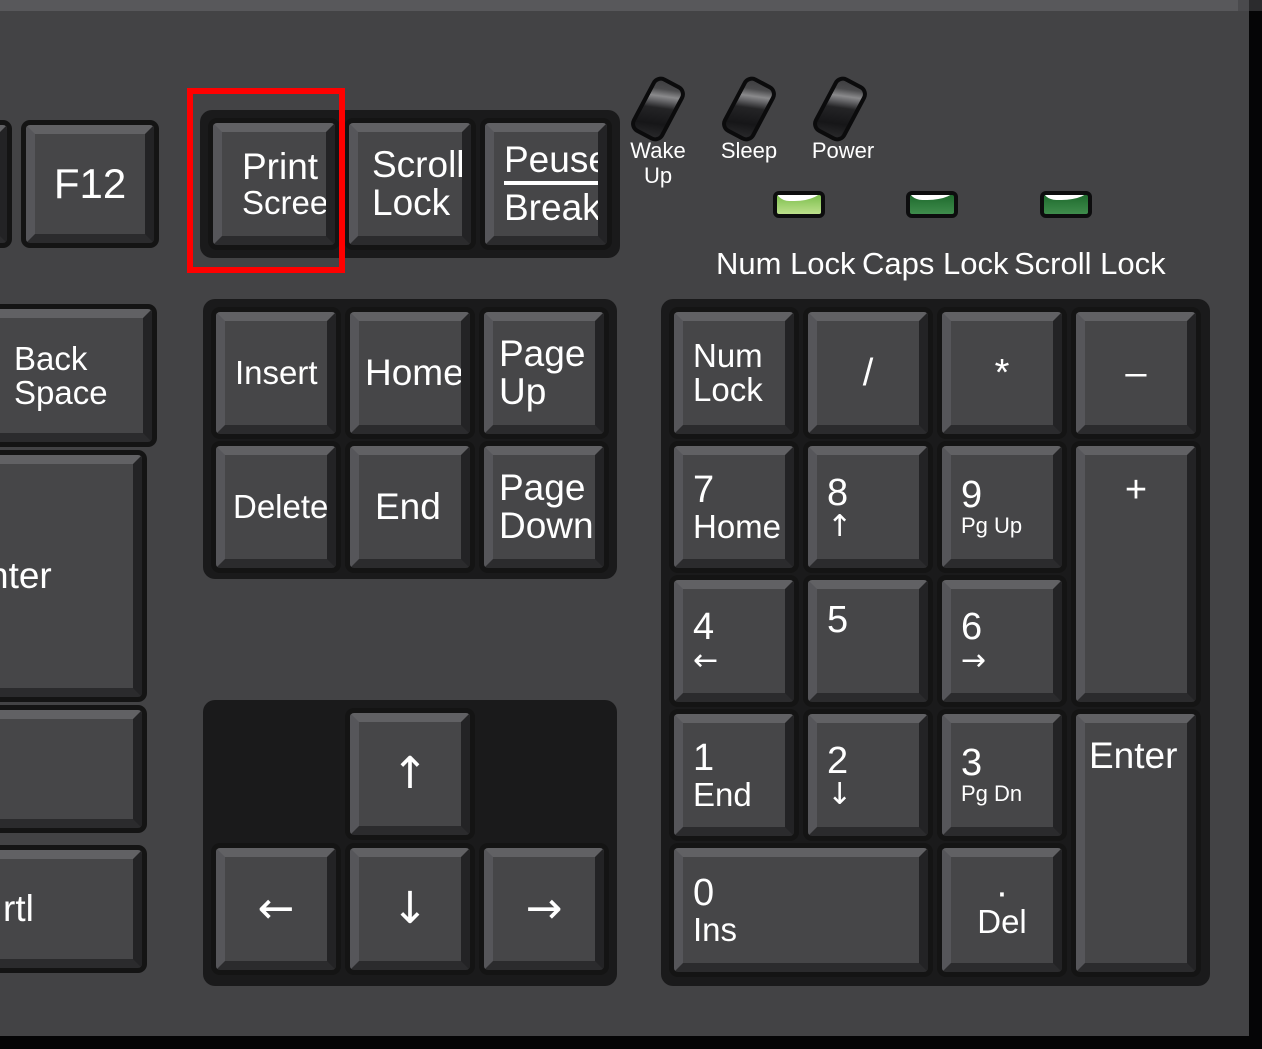 This screenshot has width=1262, height=1049. I want to click on key-label: Insert, so click(276, 373).